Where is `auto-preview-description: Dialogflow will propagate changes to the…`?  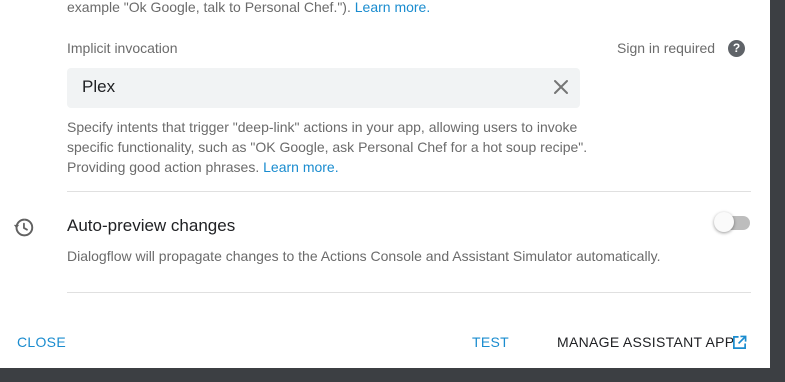
auto-preview-description: Dialogflow will propagate changes to the… is located at coordinates (364, 256).